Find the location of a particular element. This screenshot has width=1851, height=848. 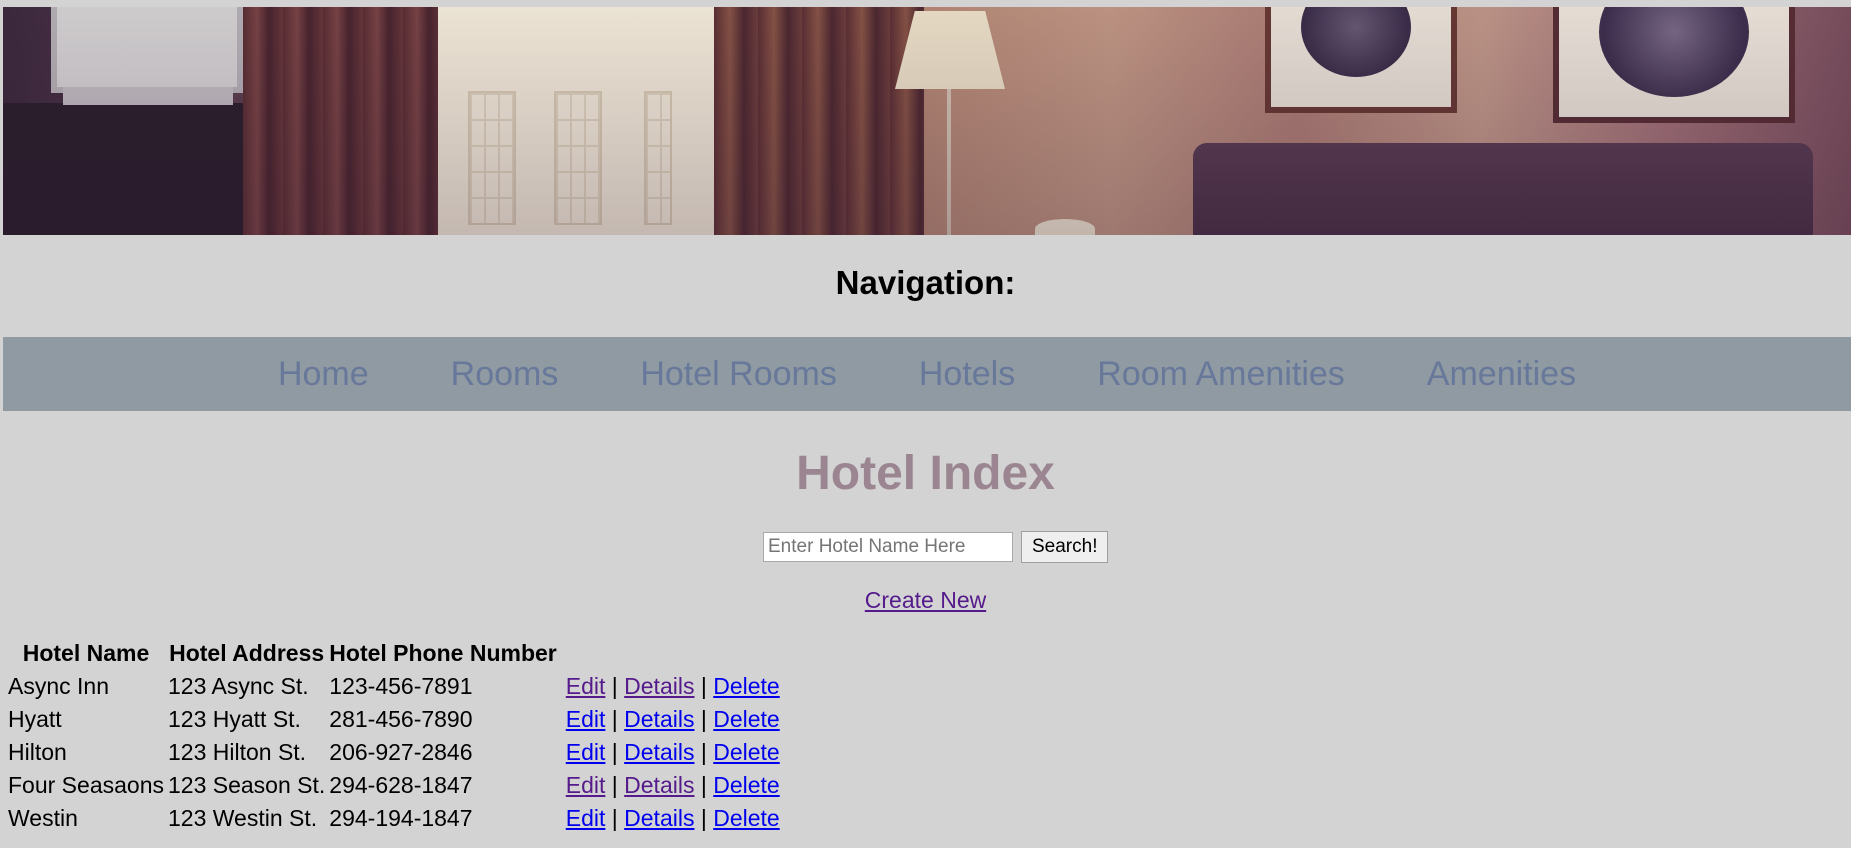

hotel-address-cell: 123 Westin St. is located at coordinates (242, 818).